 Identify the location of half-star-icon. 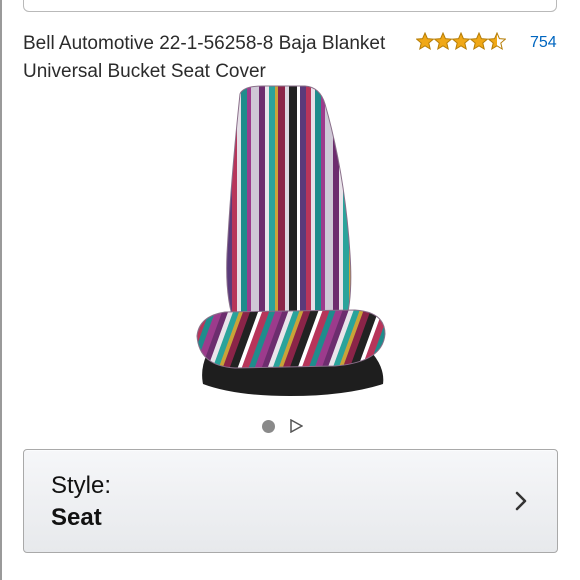
(496, 41).